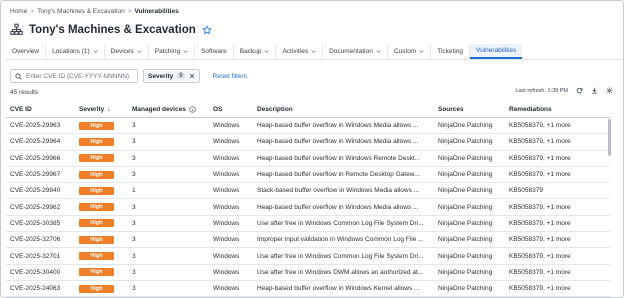 The image size is (624, 298). I want to click on cve-id-cell: CVE-2025-29840, so click(35, 191).